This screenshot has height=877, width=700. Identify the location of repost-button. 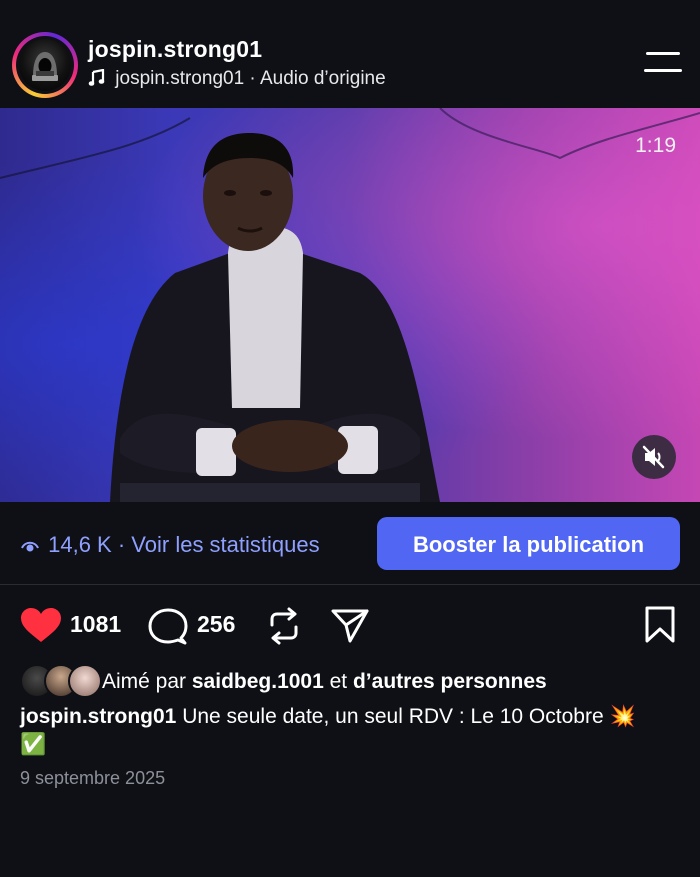
(284, 628).